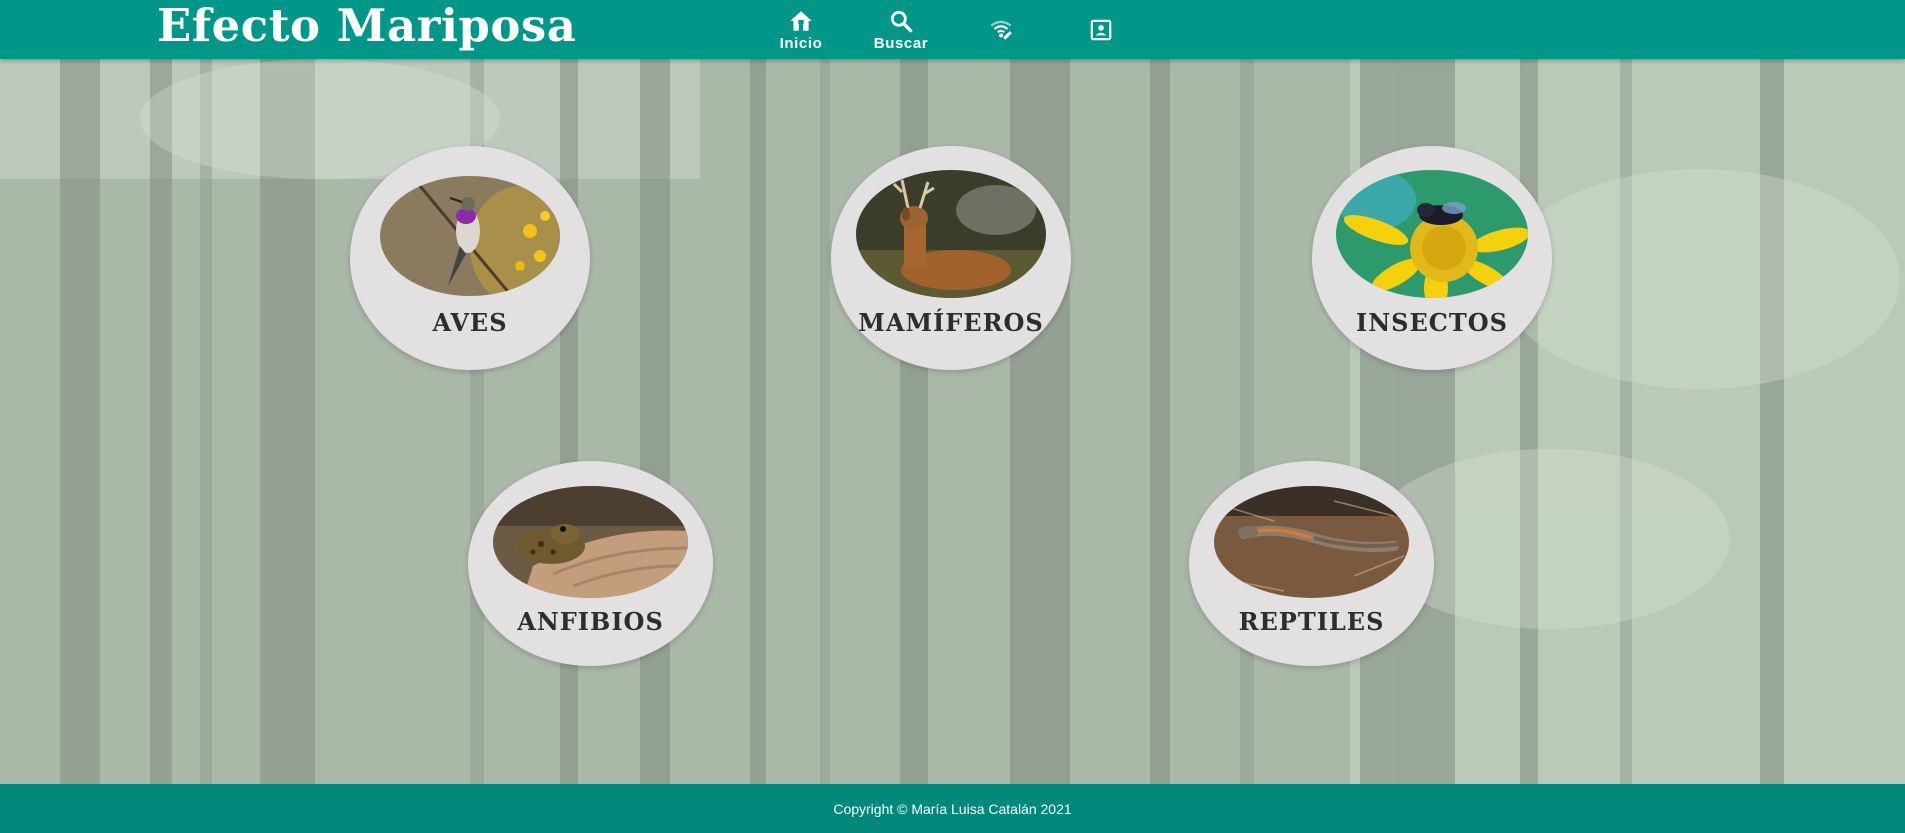 This screenshot has height=833, width=1905. Describe the element at coordinates (951, 322) in the screenshot. I see `category-label: MAMÍFEROS` at that location.